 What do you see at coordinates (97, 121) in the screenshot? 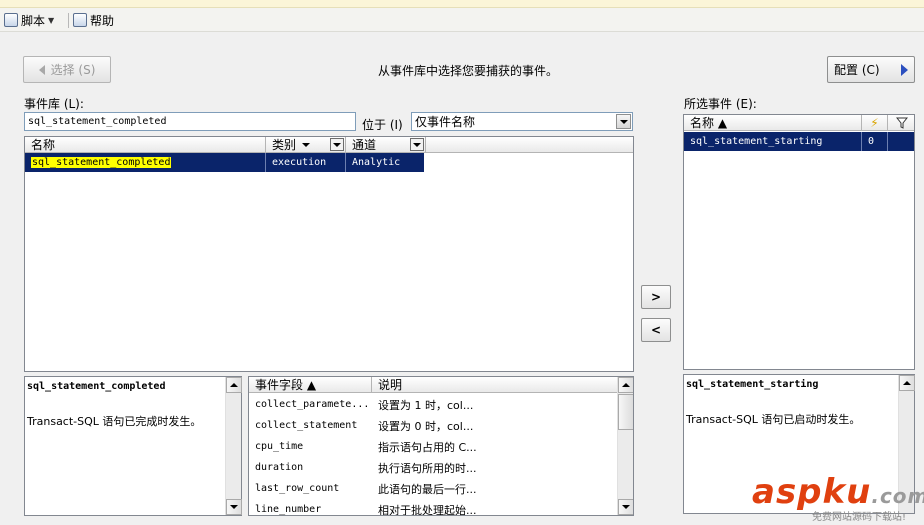
I see `library-search-value: sql_statement_completed` at bounding box center [97, 121].